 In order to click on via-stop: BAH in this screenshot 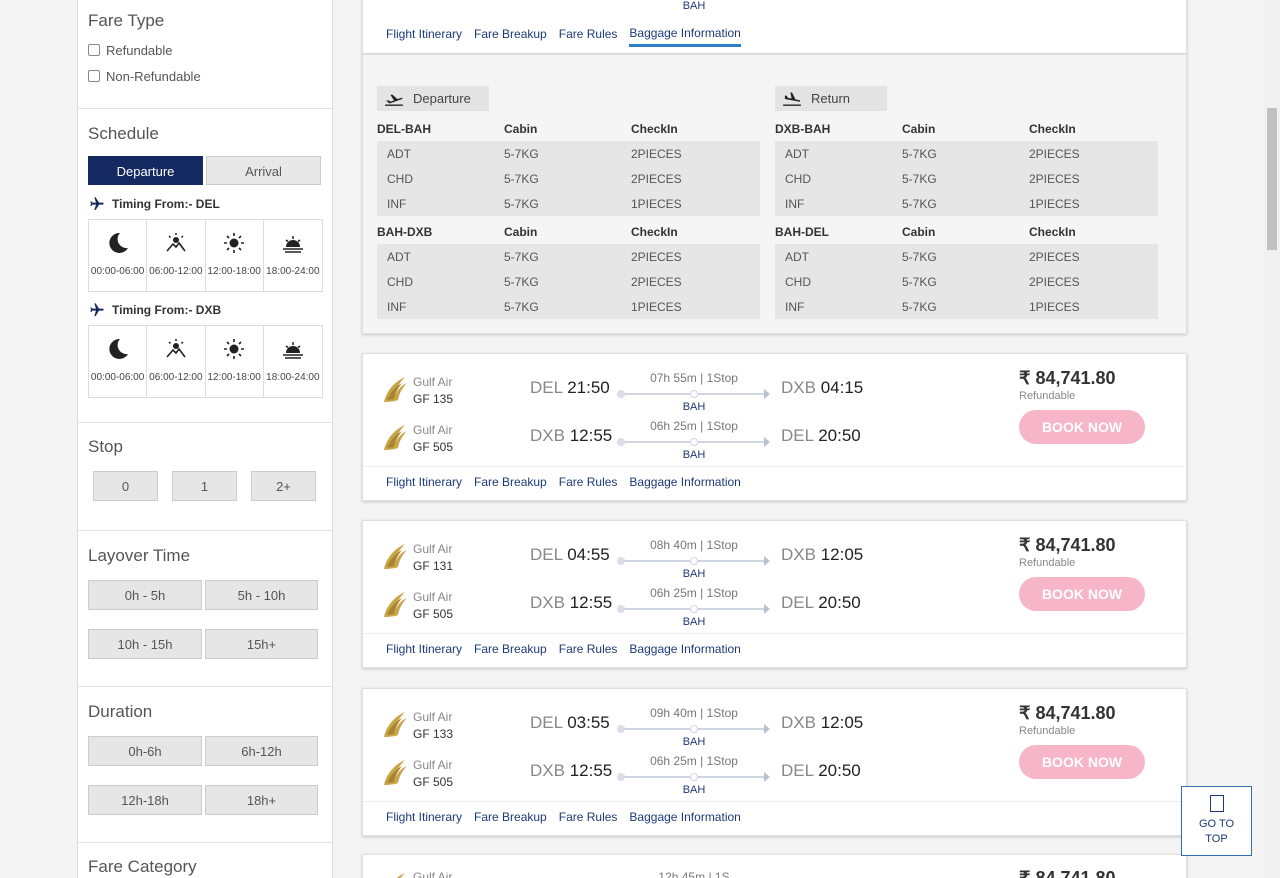, I will do `click(694, 790)`.